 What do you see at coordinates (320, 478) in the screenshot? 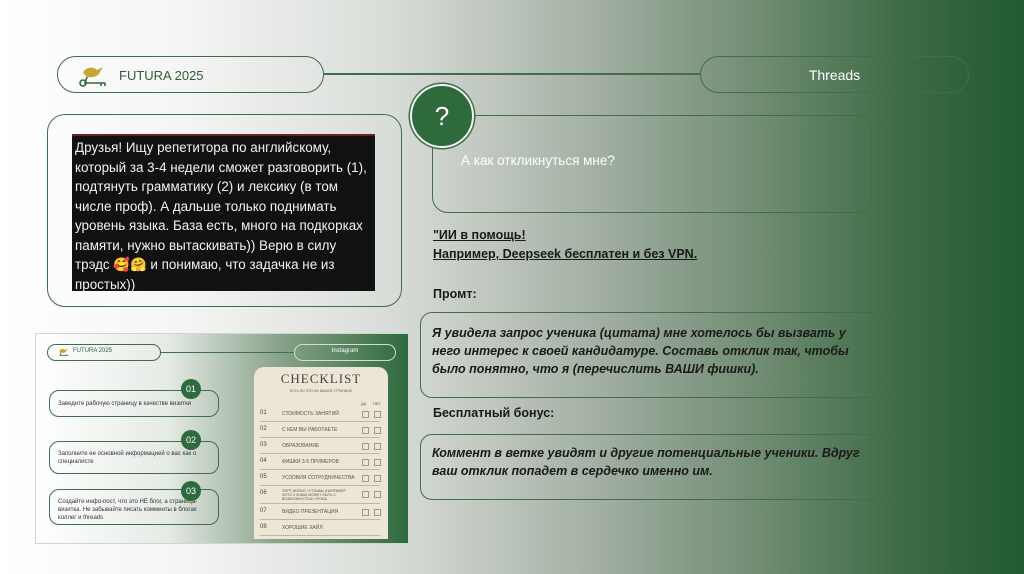
I see `checklist-row: 05 УСЛОВИЯ СОТРУДНИЧЕСТВА` at bounding box center [320, 478].